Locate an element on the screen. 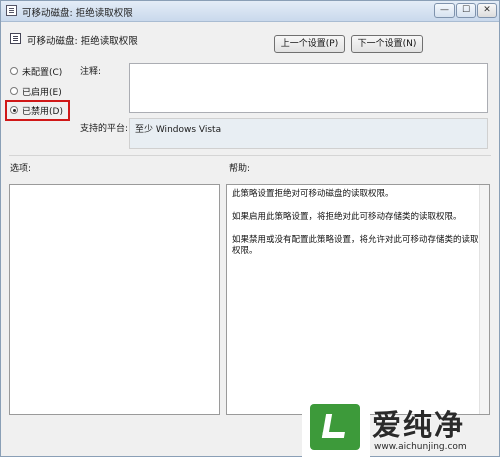 The width and height of the screenshot is (500, 457). radio-not-configured: 未配置(C) is located at coordinates (36, 71).